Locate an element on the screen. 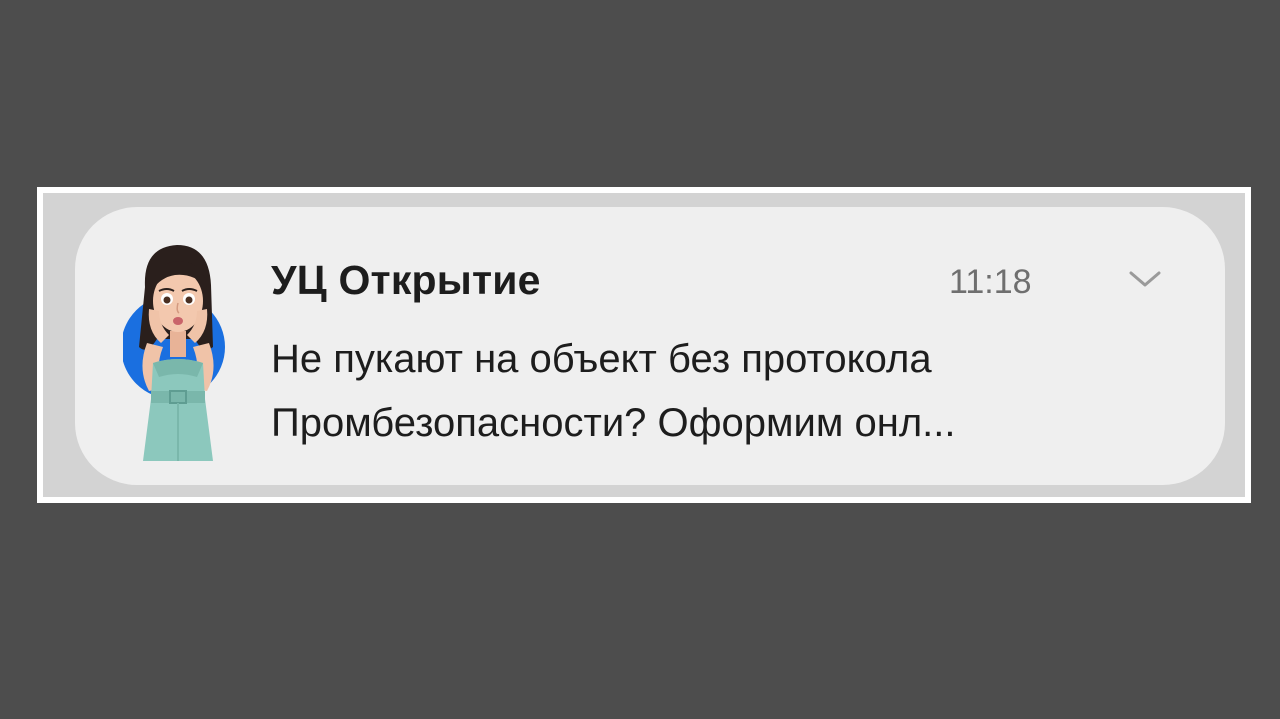 The image size is (1280, 719). notification-time: 11:18 is located at coordinates (990, 282).